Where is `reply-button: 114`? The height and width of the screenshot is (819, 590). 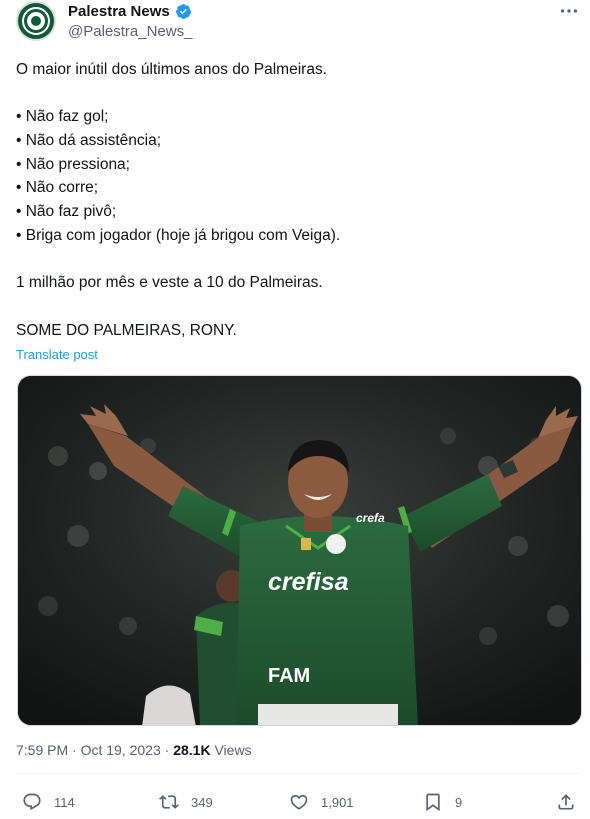 reply-button: 114 is located at coordinates (48, 802).